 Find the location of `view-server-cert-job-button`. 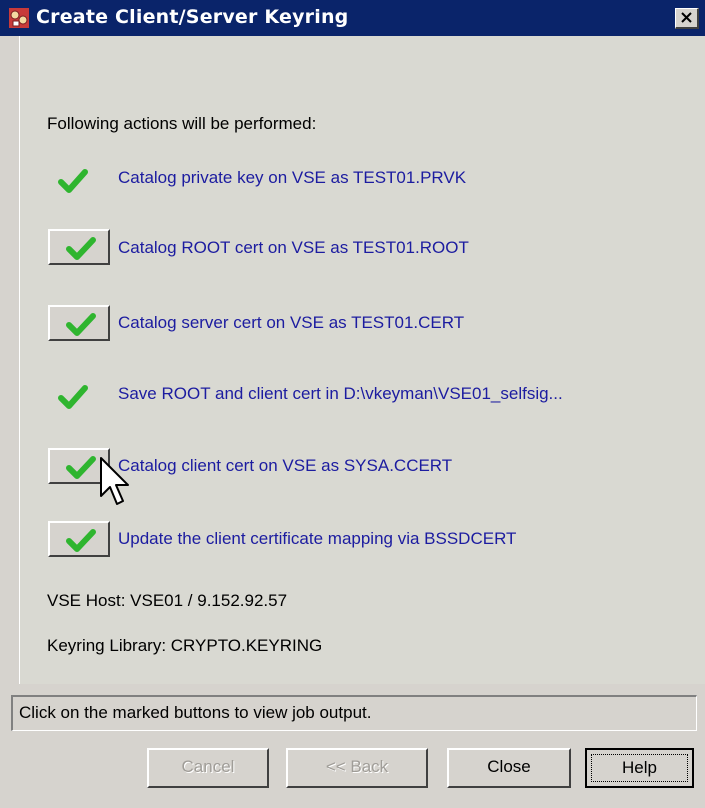

view-server-cert-job-button is located at coordinates (79, 323).